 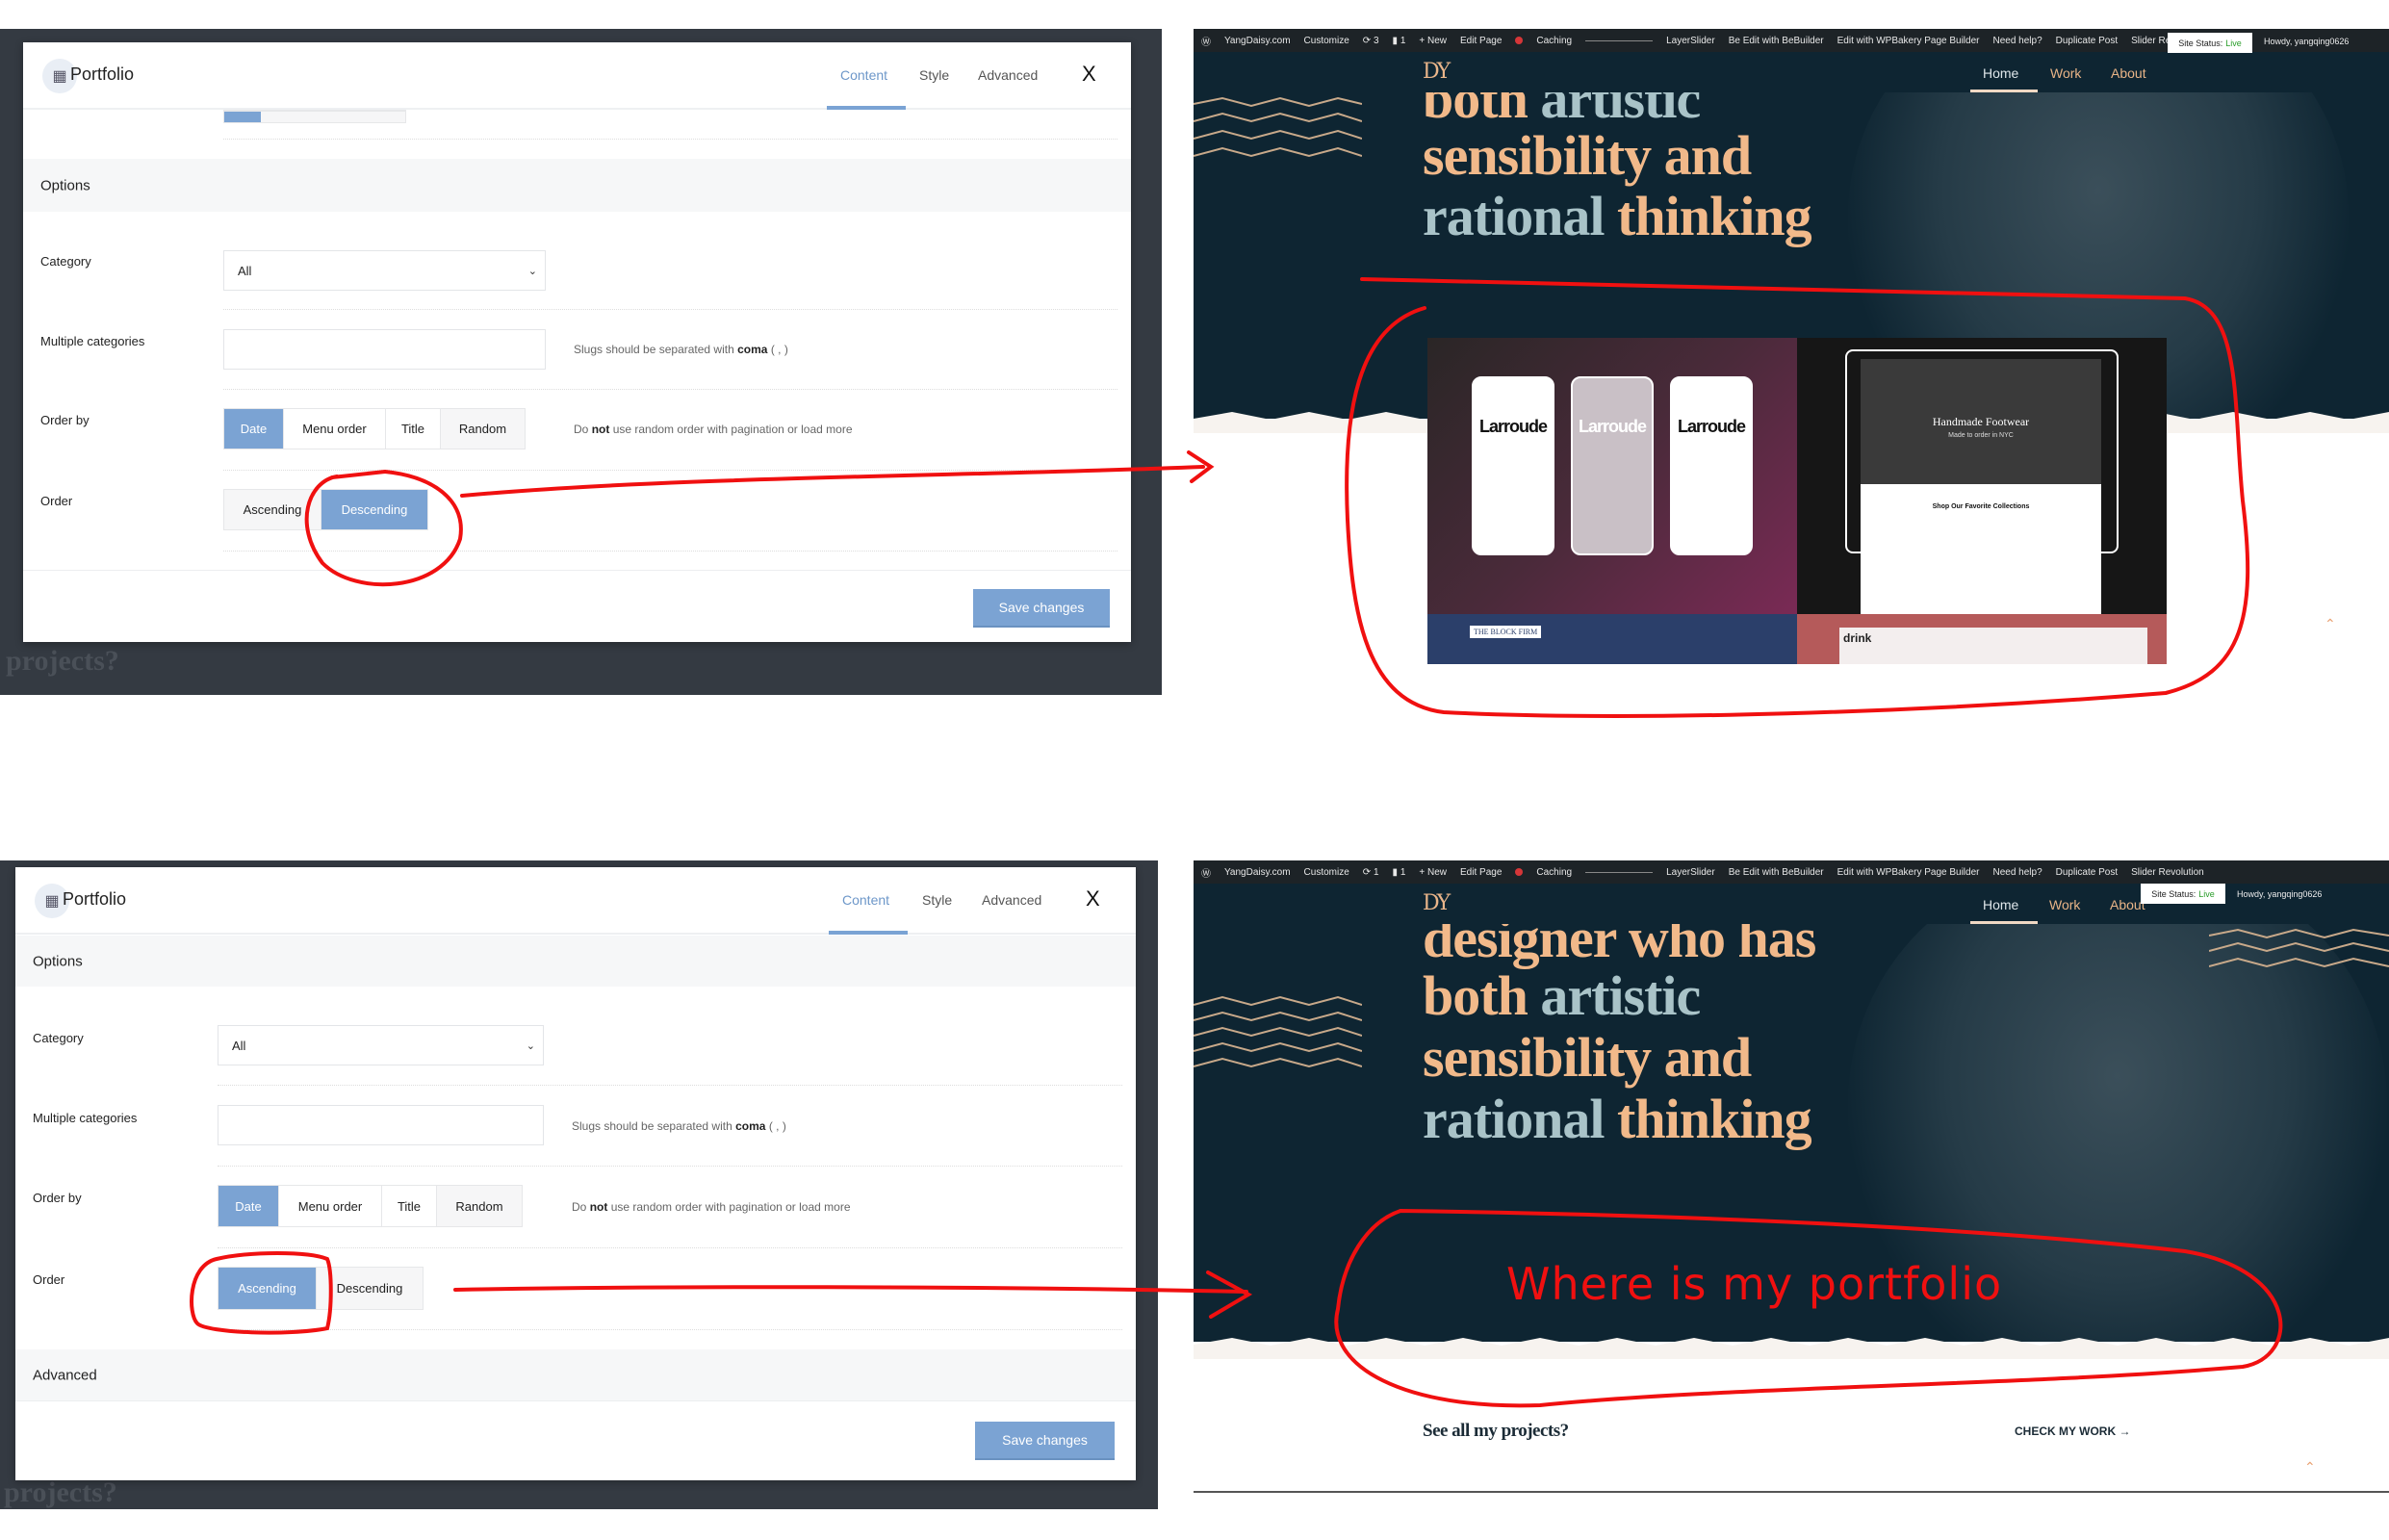 What do you see at coordinates (575, 901) in the screenshot?
I see `modal-header: ▦ Portfolio Content Style Advanced X` at bounding box center [575, 901].